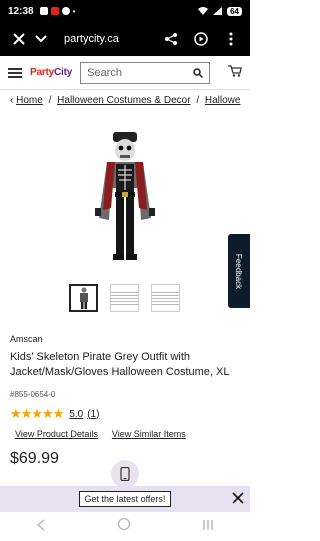 This screenshot has width=320, height=541. What do you see at coordinates (104, 72) in the screenshot?
I see `search-placeholder: Search` at bounding box center [104, 72].